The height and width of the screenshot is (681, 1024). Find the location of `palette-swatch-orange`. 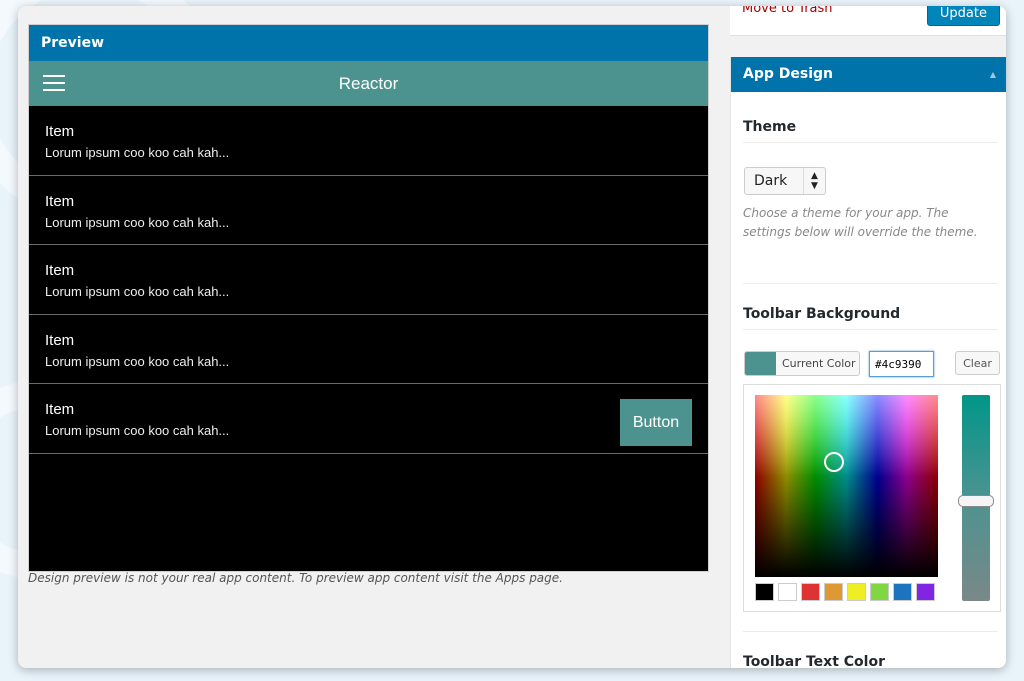

palette-swatch-orange is located at coordinates (833, 592).